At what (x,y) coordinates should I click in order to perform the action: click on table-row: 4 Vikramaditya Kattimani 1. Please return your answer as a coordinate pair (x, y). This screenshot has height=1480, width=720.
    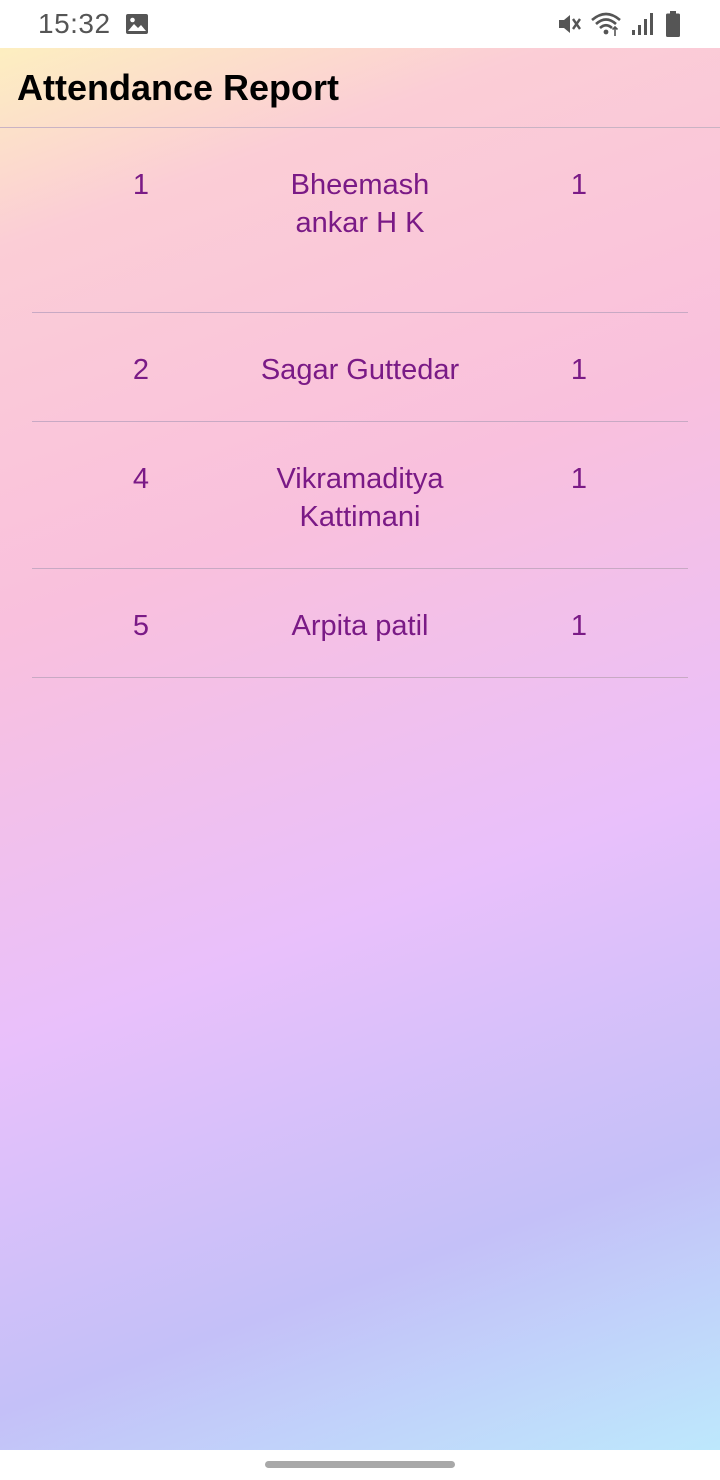
    Looking at the image, I should click on (360, 495).